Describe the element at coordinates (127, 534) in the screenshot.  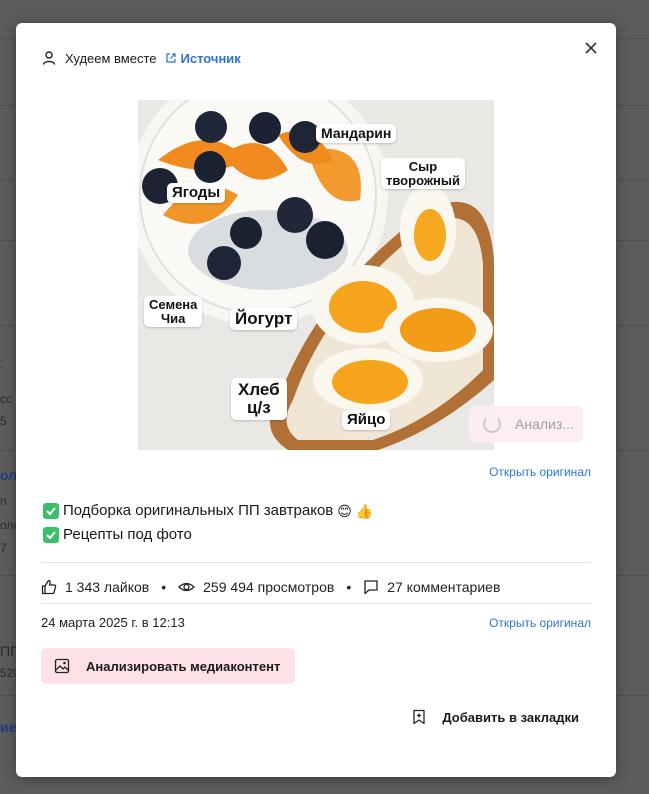
I see `description-text: Рецепты под фото` at that location.